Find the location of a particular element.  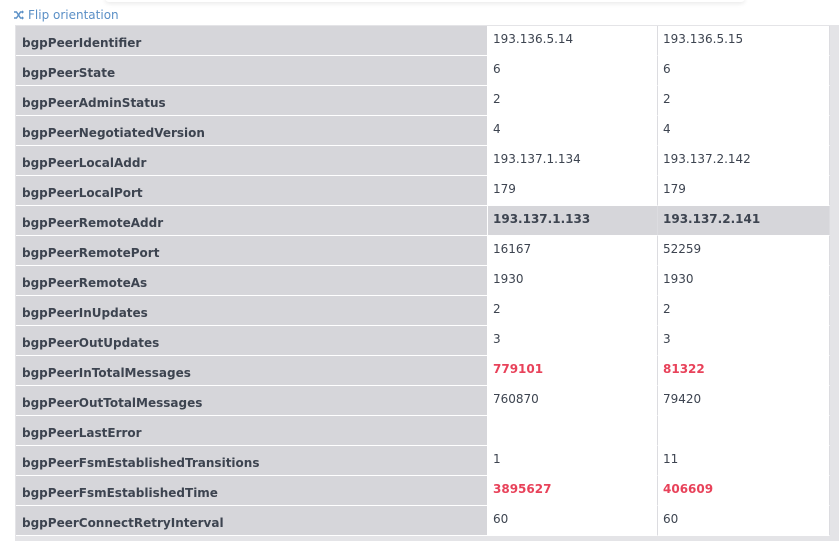

table-row: bgpPeerOutTotalMessages 760870 79420 is located at coordinates (423, 401).